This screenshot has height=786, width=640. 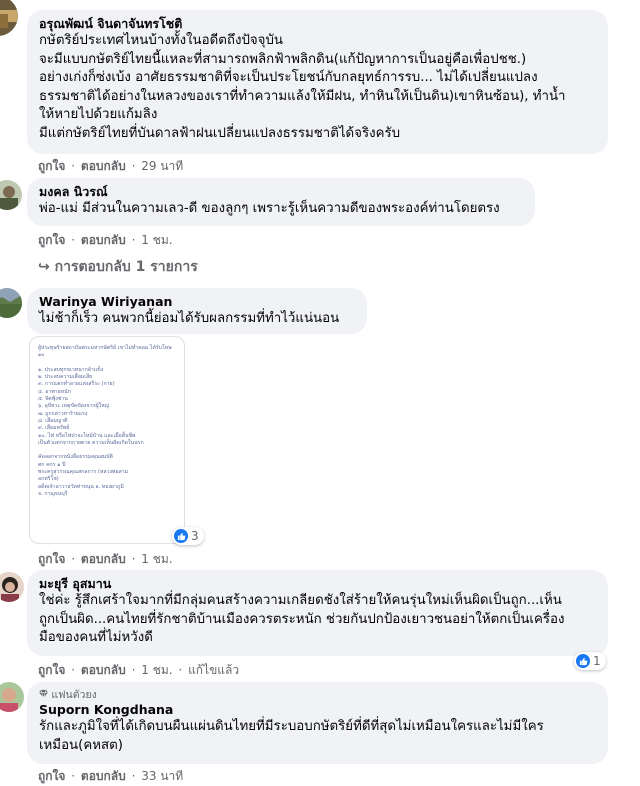 What do you see at coordinates (162, 776) in the screenshot?
I see `comment-time: 33 นาที` at bounding box center [162, 776].